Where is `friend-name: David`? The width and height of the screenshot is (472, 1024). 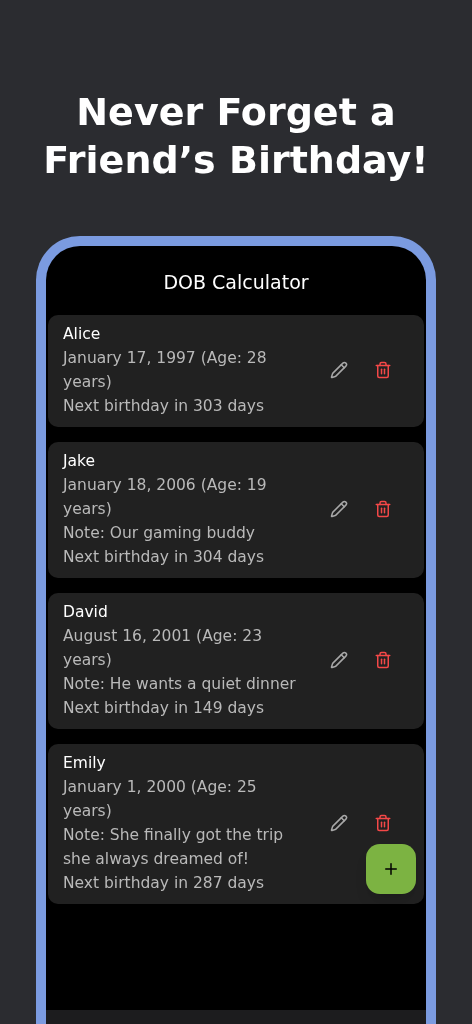
friend-name: David is located at coordinates (86, 612).